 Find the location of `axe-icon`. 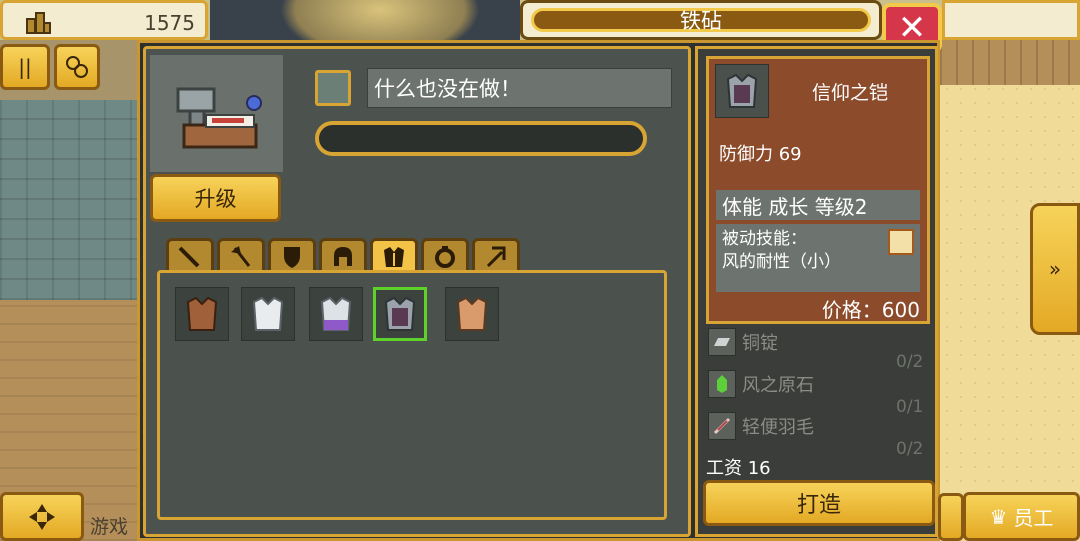

axe-icon is located at coordinates (241, 256).